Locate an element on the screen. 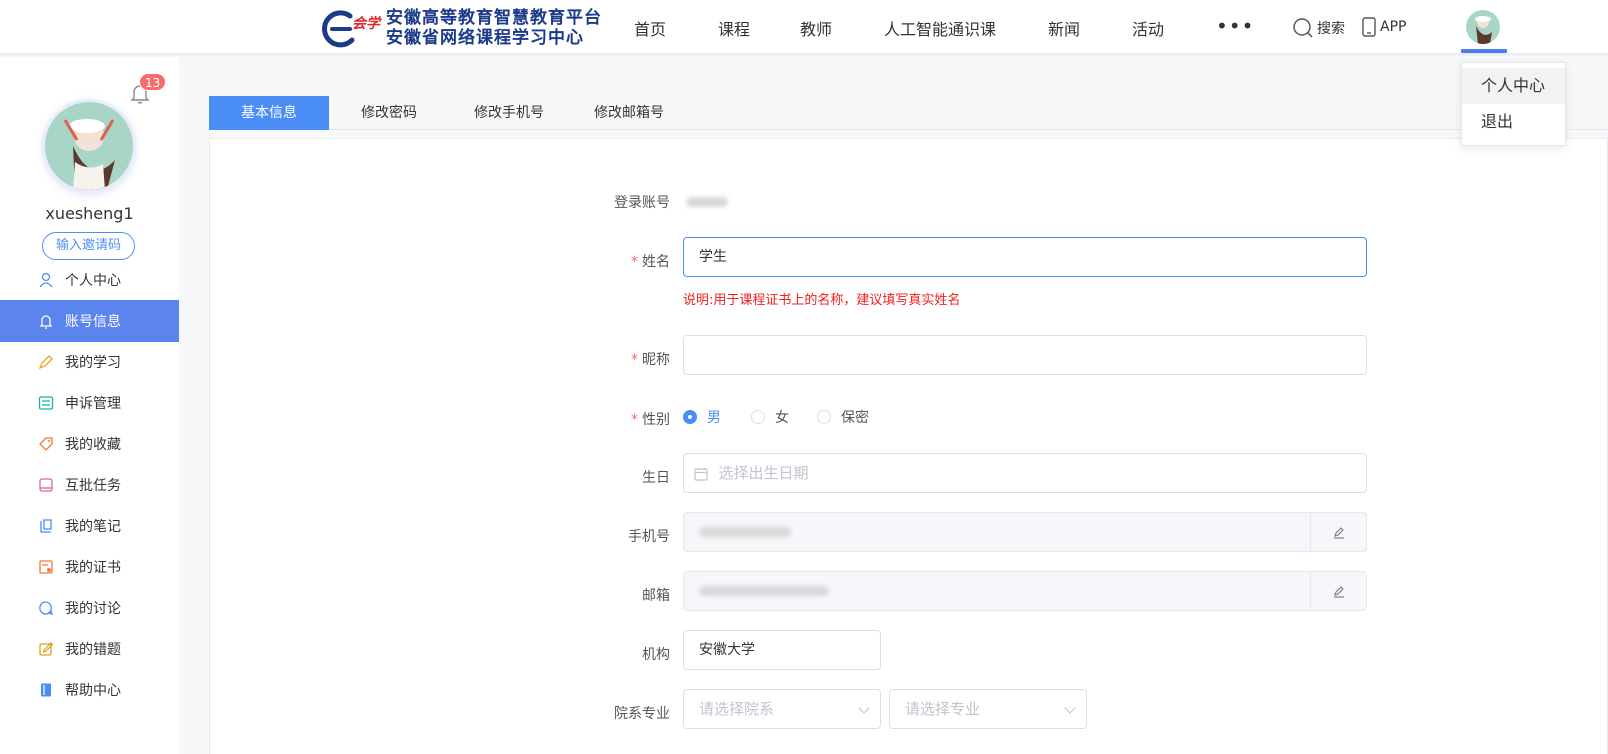  sidebar-item-label: 我的错题 is located at coordinates (93, 650).